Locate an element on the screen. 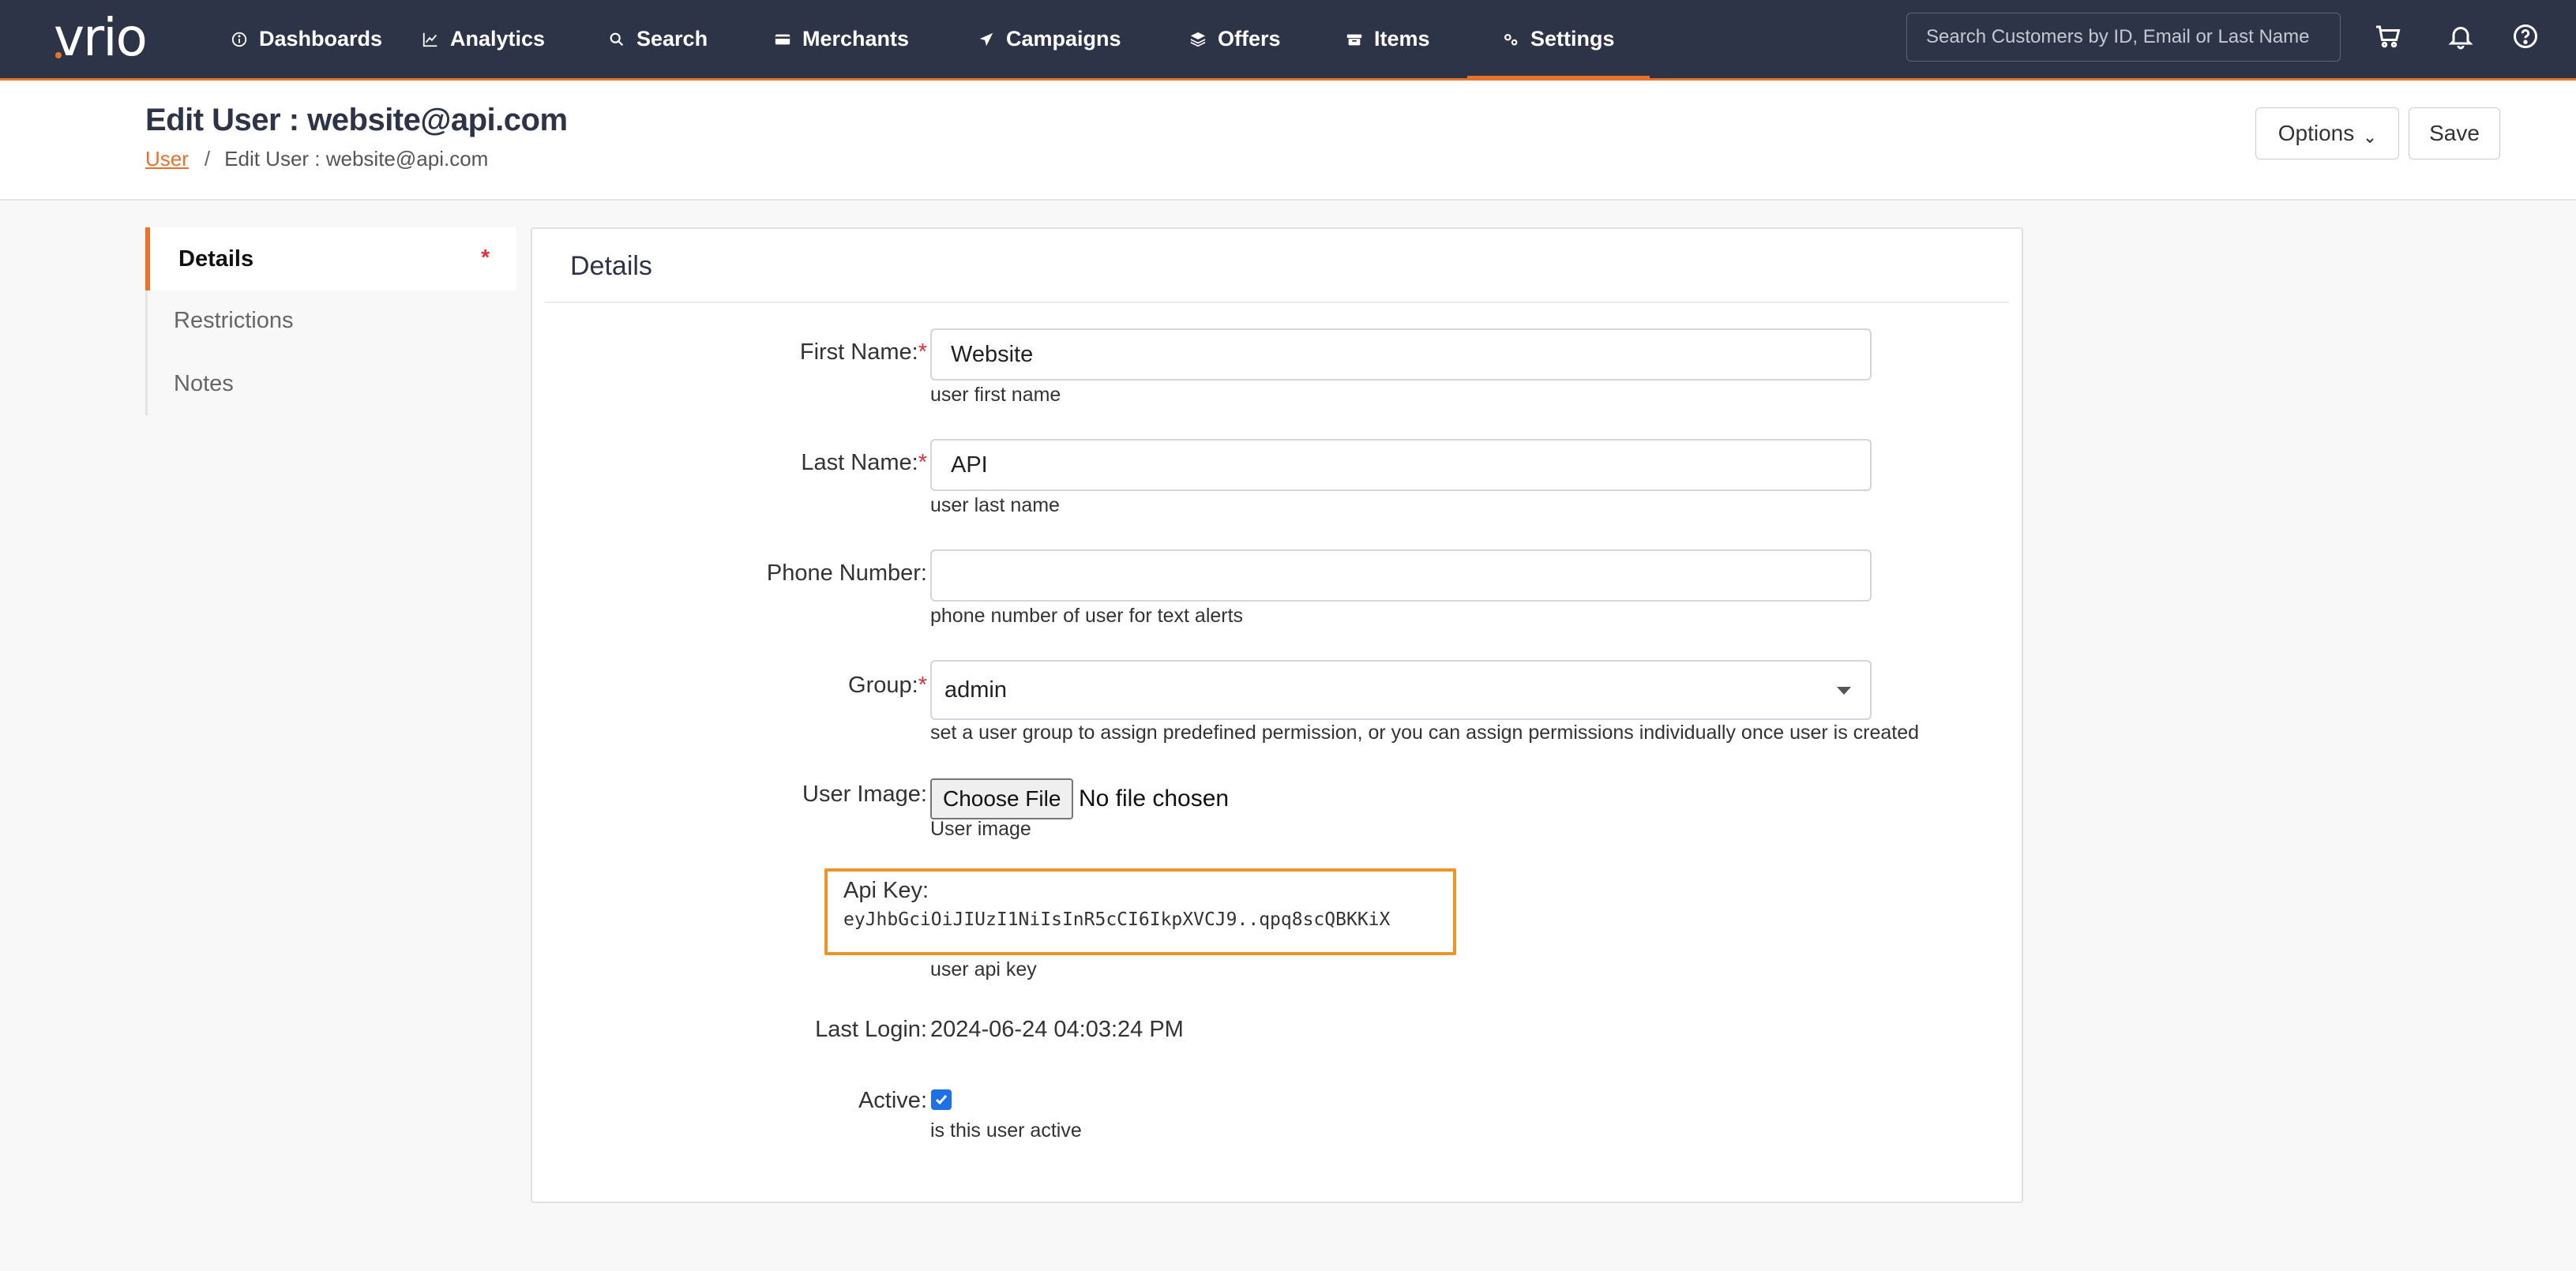 This screenshot has width=2576, height=1271. api-key-label: Api Key: is located at coordinates (886, 890).